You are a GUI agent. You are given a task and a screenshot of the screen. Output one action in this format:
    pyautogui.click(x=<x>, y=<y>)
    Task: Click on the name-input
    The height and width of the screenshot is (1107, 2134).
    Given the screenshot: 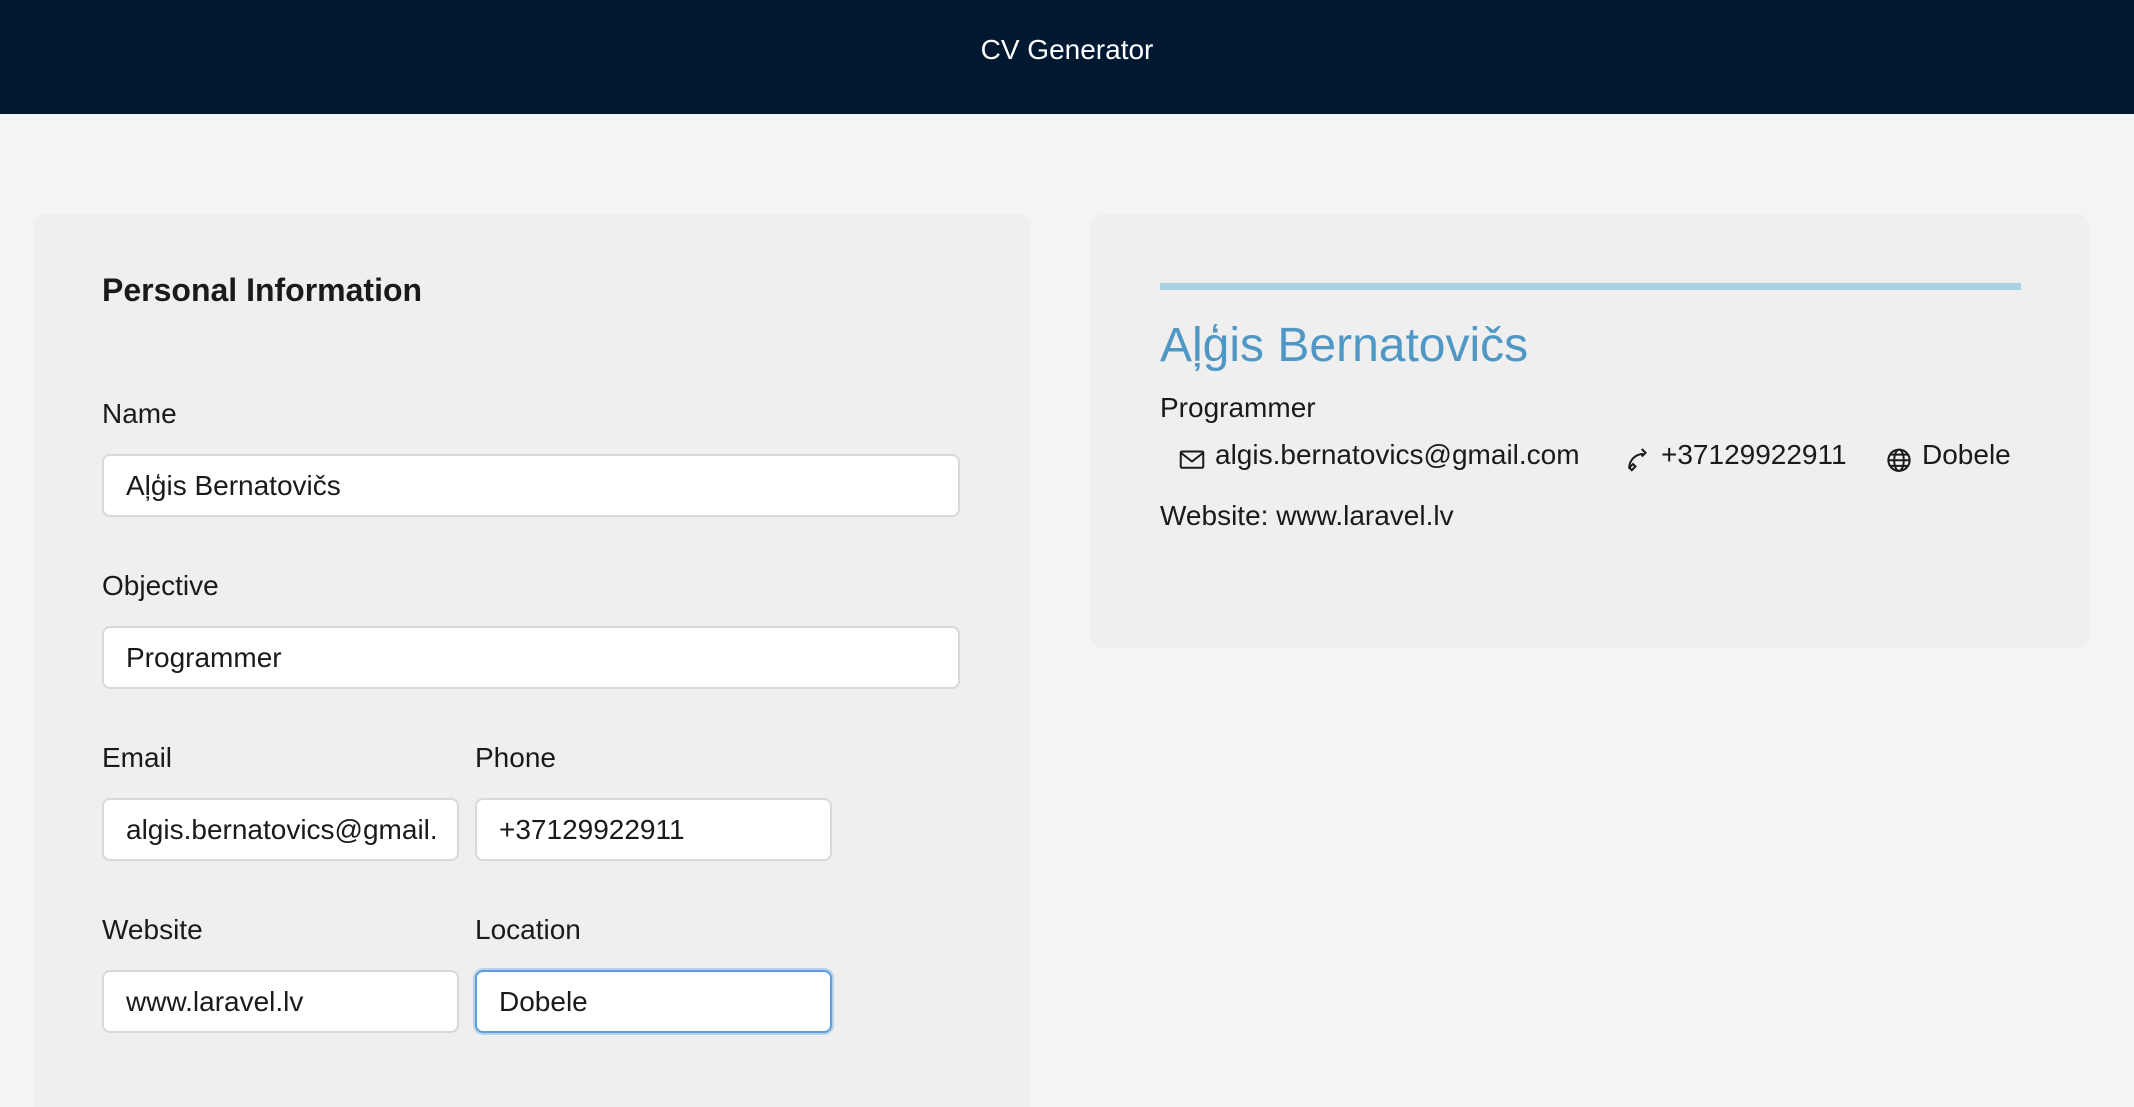 What is the action you would take?
    pyautogui.click(x=531, y=485)
    